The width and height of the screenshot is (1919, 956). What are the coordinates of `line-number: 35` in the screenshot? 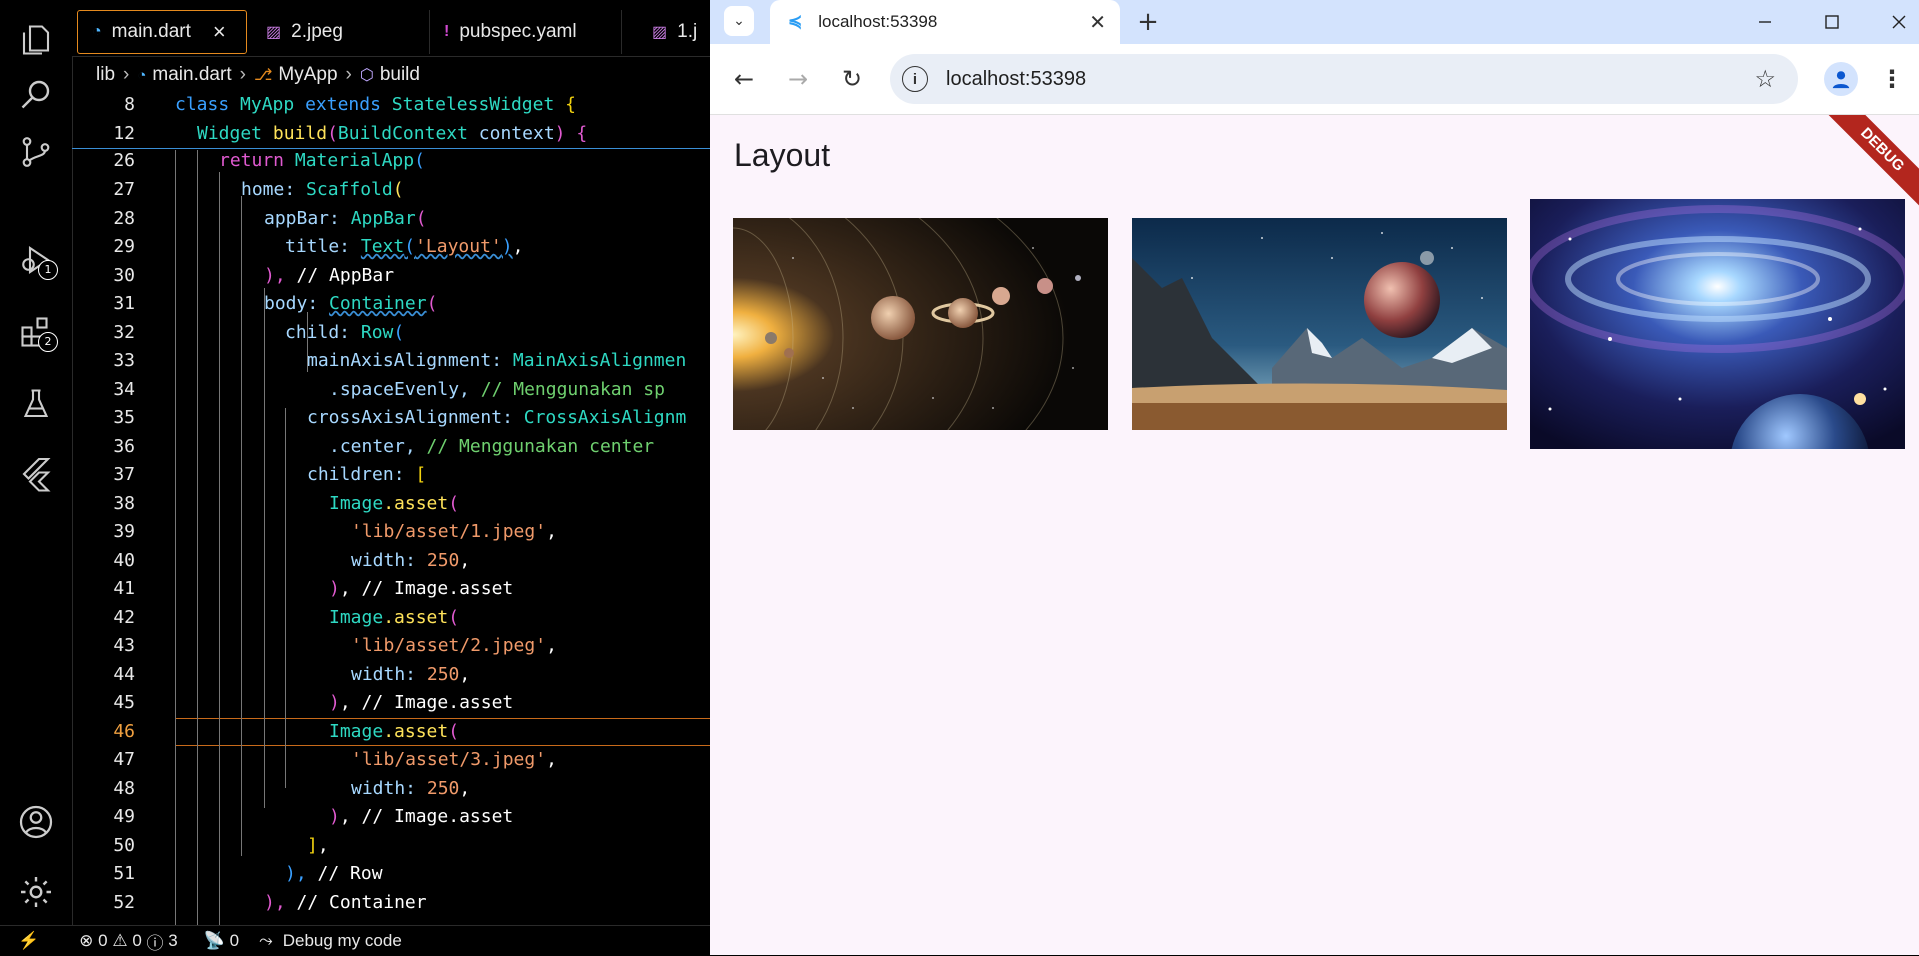 It's located at (124, 417).